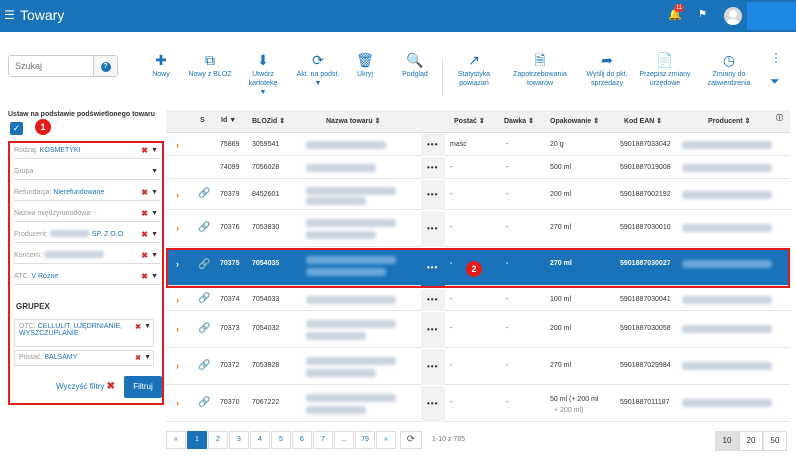 The image size is (796, 459). What do you see at coordinates (9, 15) in the screenshot?
I see `hamburger-icon: ☰` at bounding box center [9, 15].